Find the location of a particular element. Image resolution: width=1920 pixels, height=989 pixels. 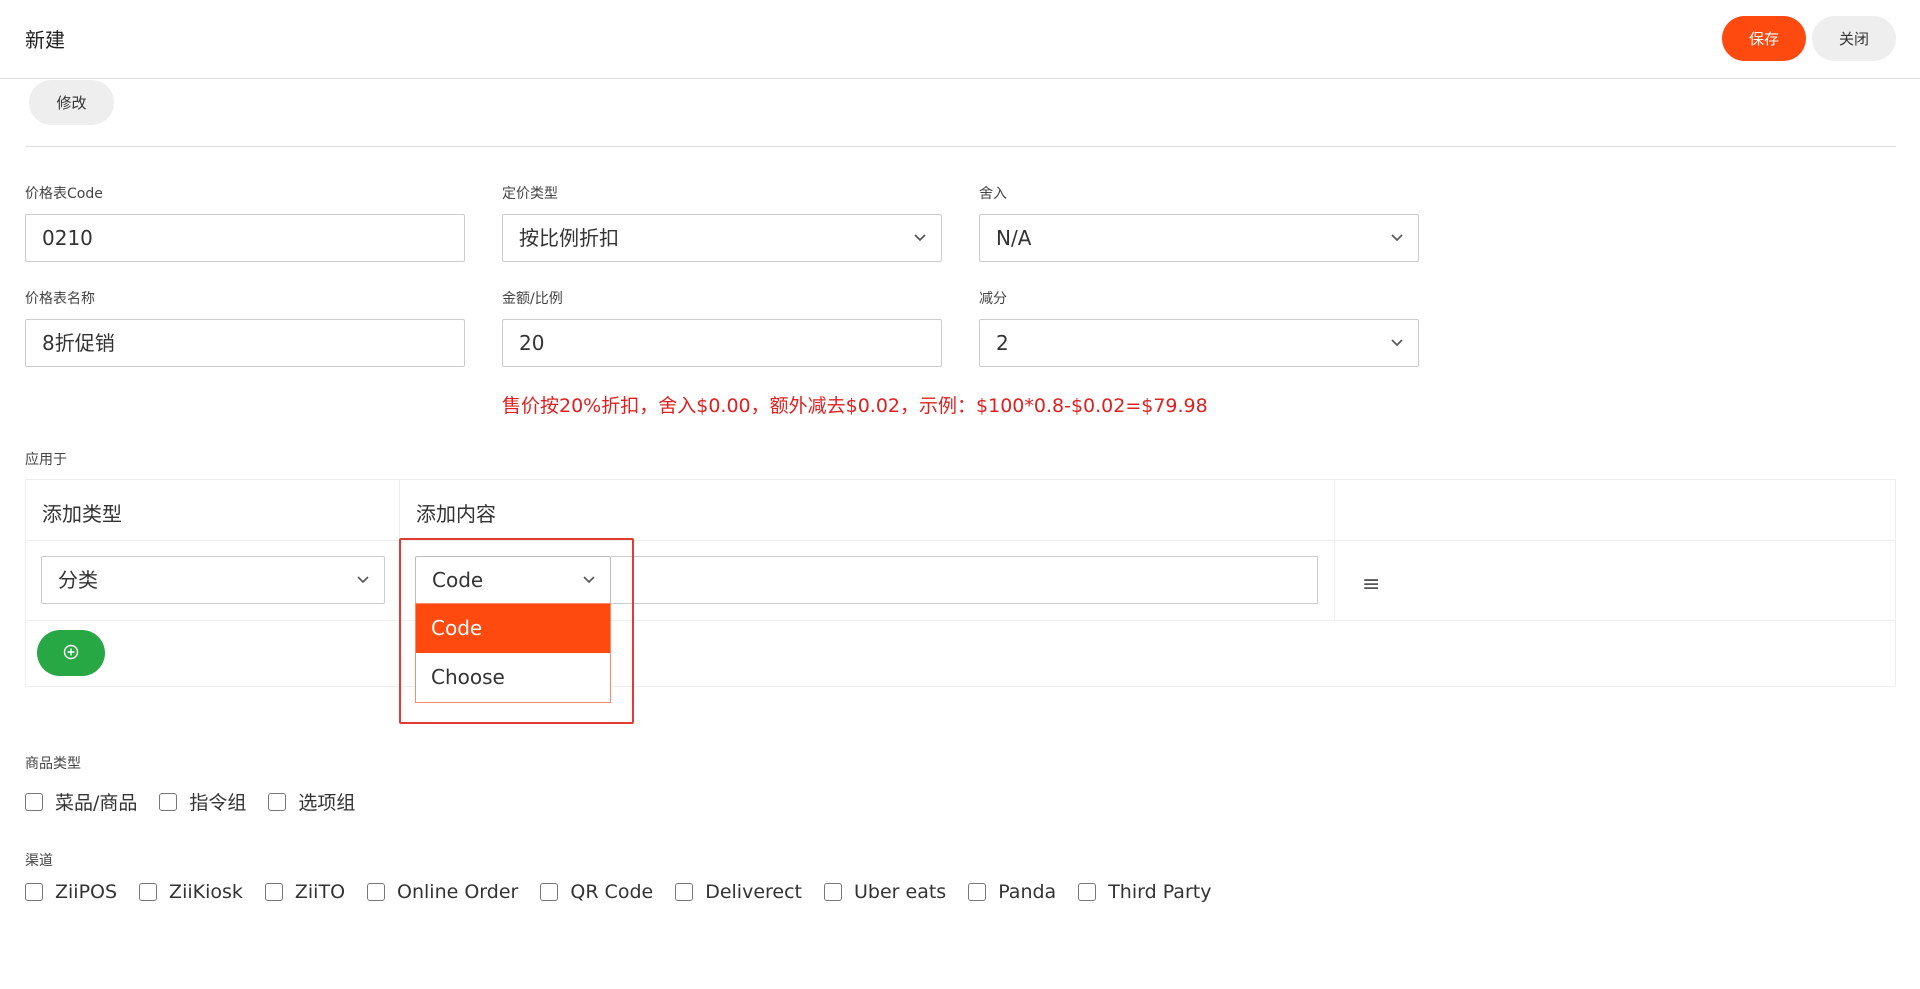

checkbox-label: Online Order is located at coordinates (458, 892).